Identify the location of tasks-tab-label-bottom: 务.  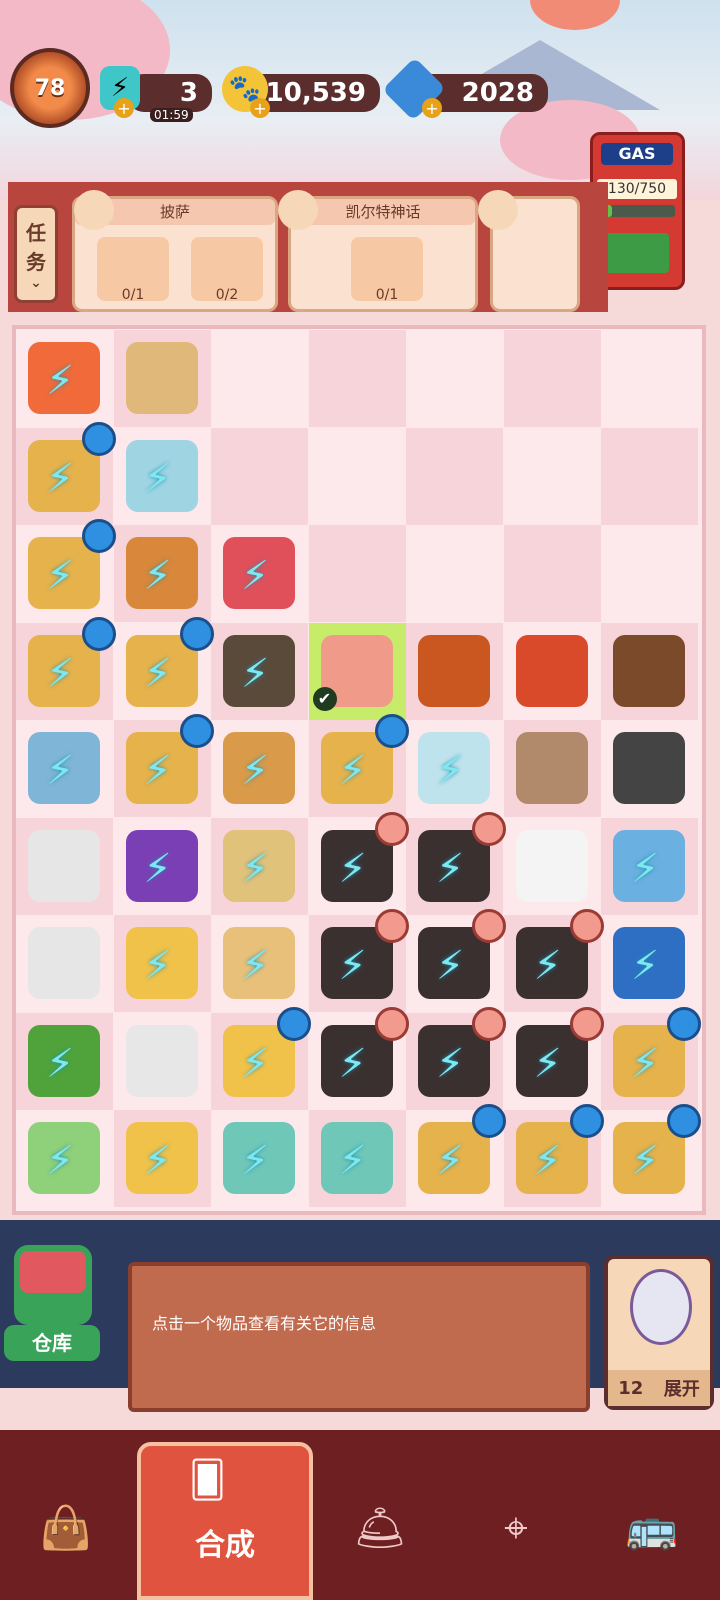
(36, 262).